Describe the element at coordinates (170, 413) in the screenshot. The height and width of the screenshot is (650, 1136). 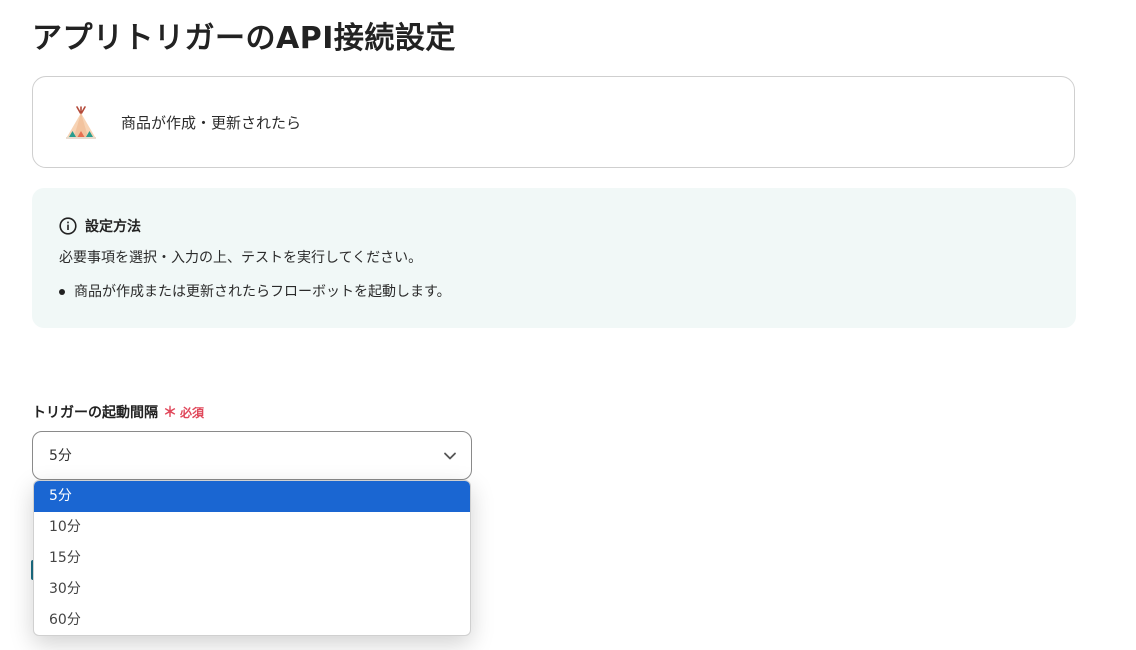
I see `required-asterisk-icon: ＊` at that location.